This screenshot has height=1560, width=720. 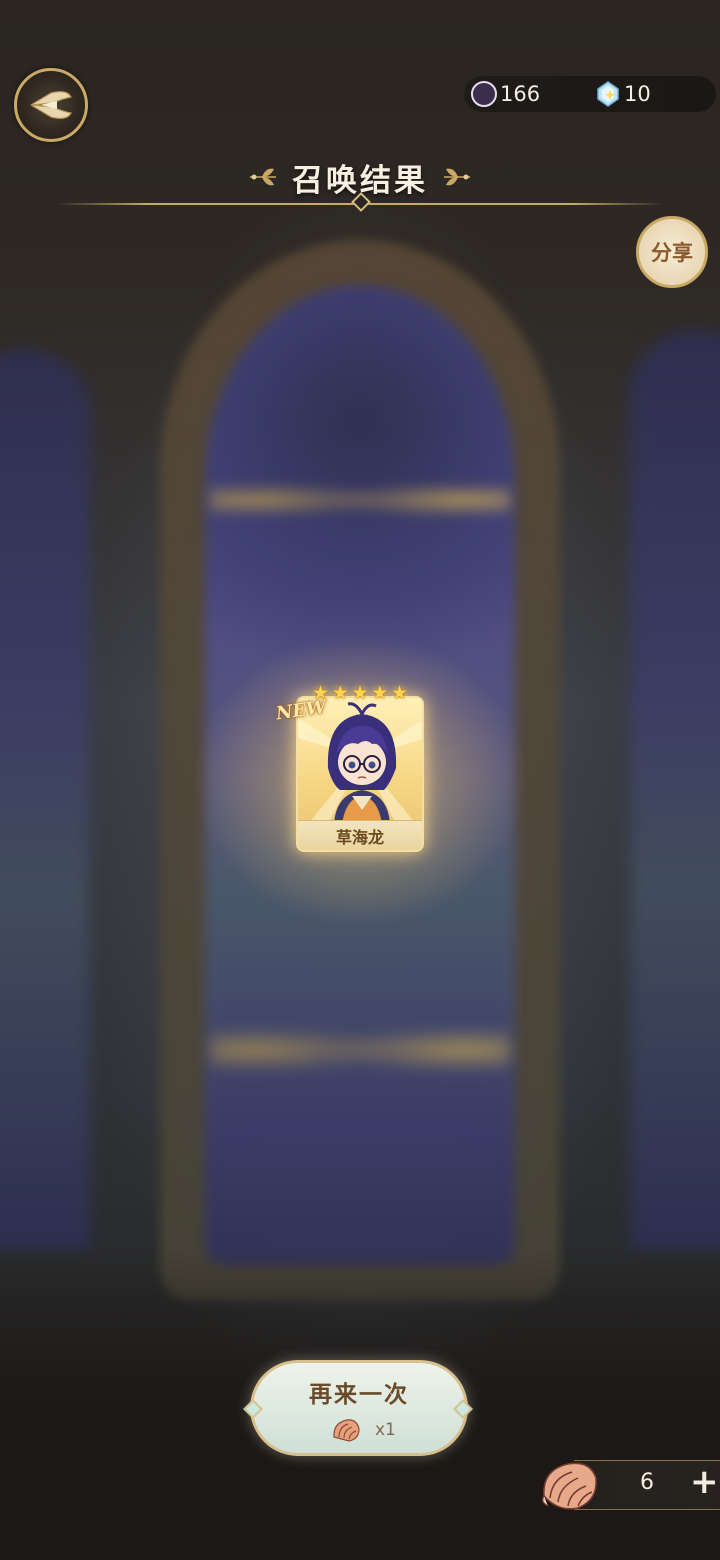 I want to click on back-button, so click(x=51, y=105).